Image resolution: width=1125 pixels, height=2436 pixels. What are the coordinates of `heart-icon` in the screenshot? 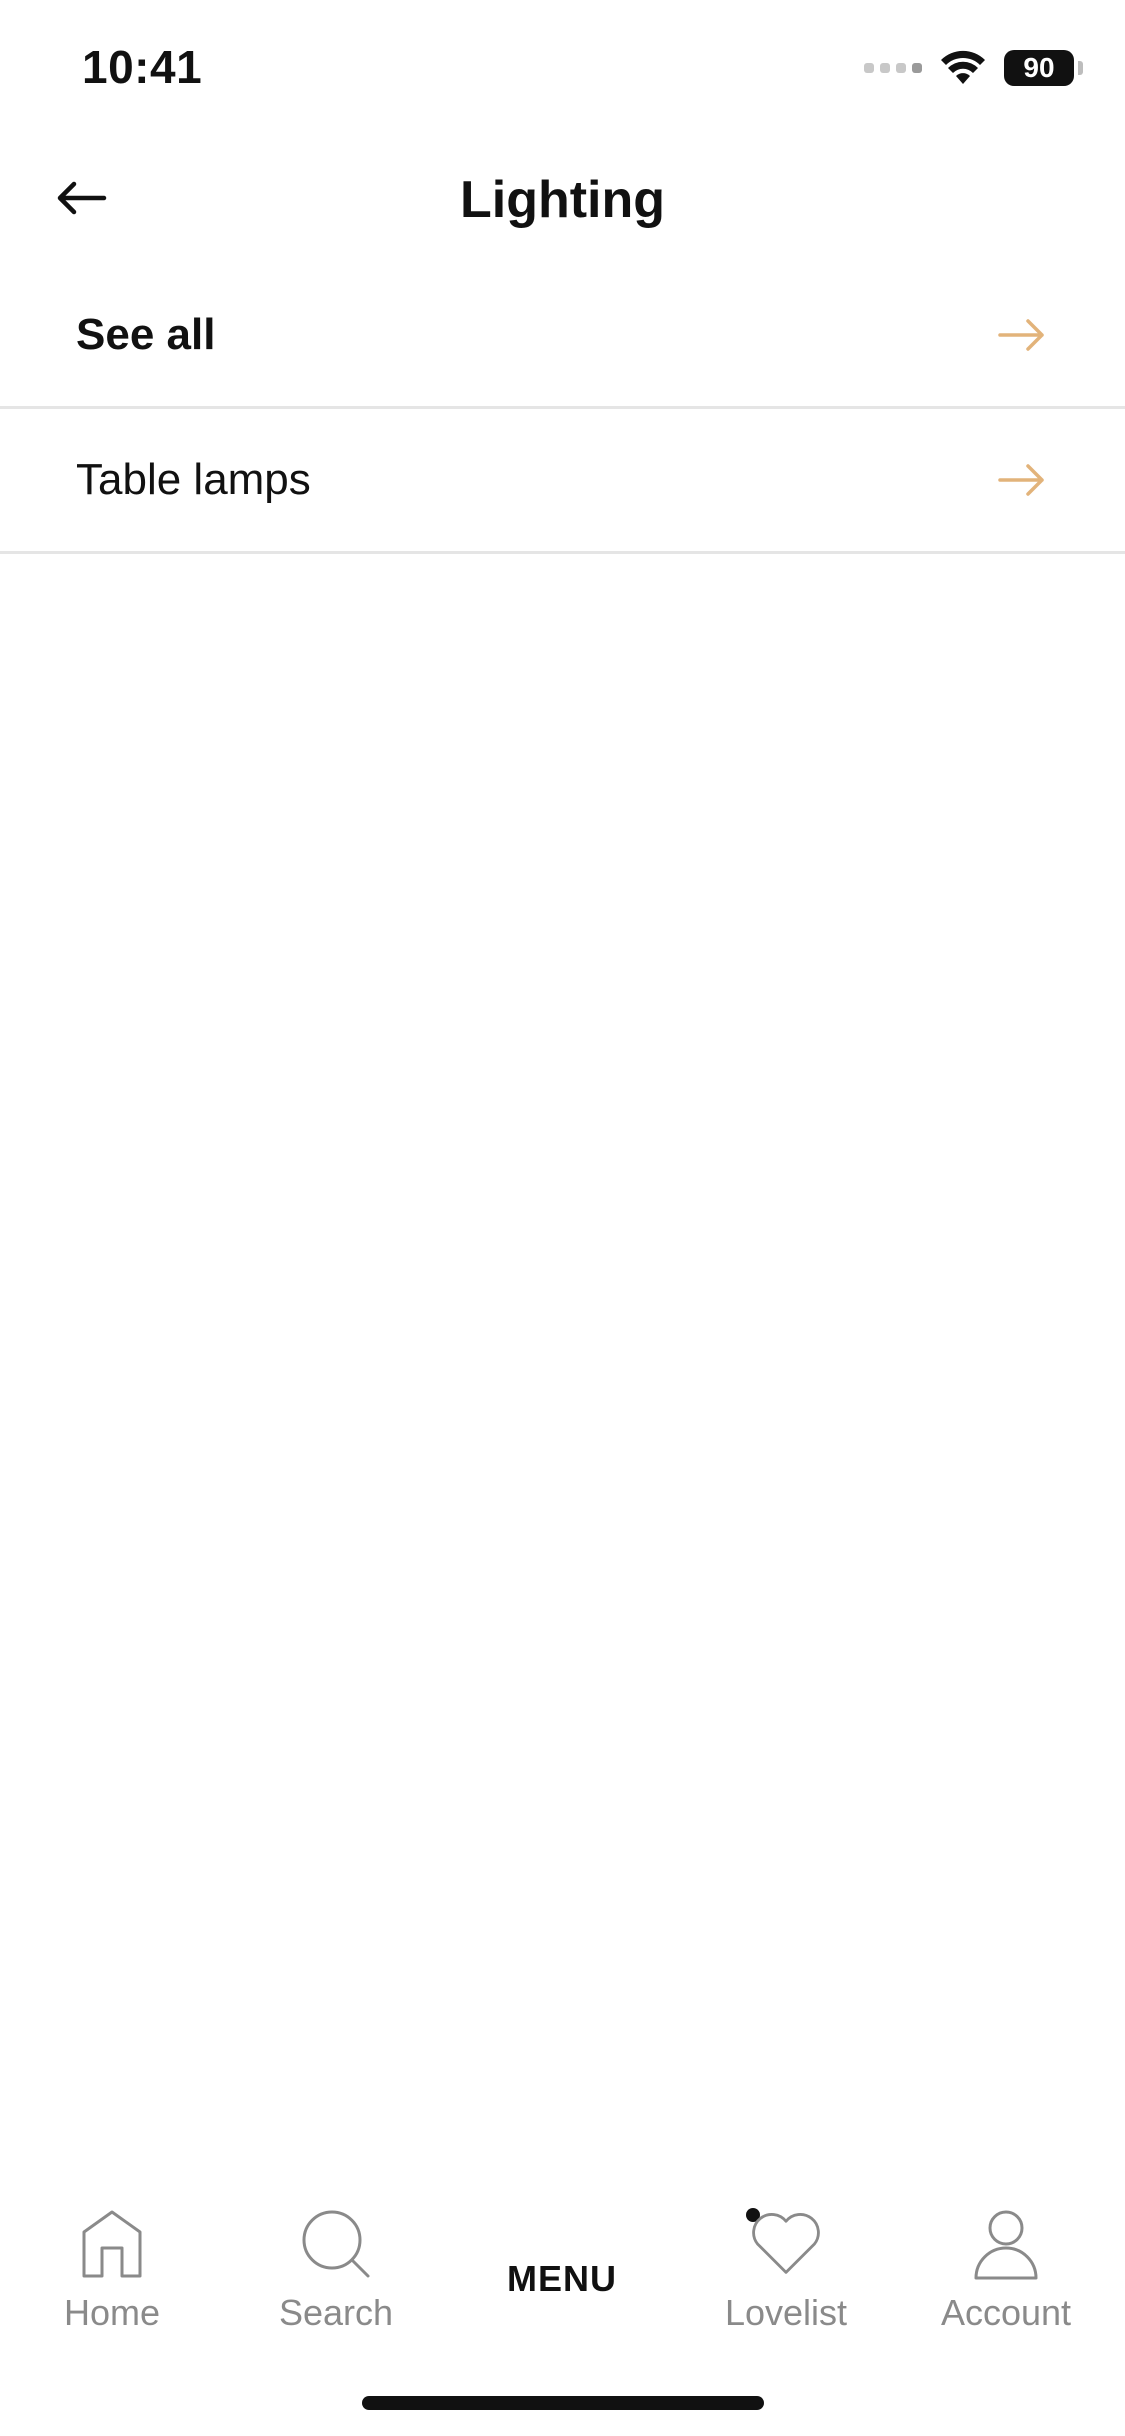 It's located at (786, 2243).